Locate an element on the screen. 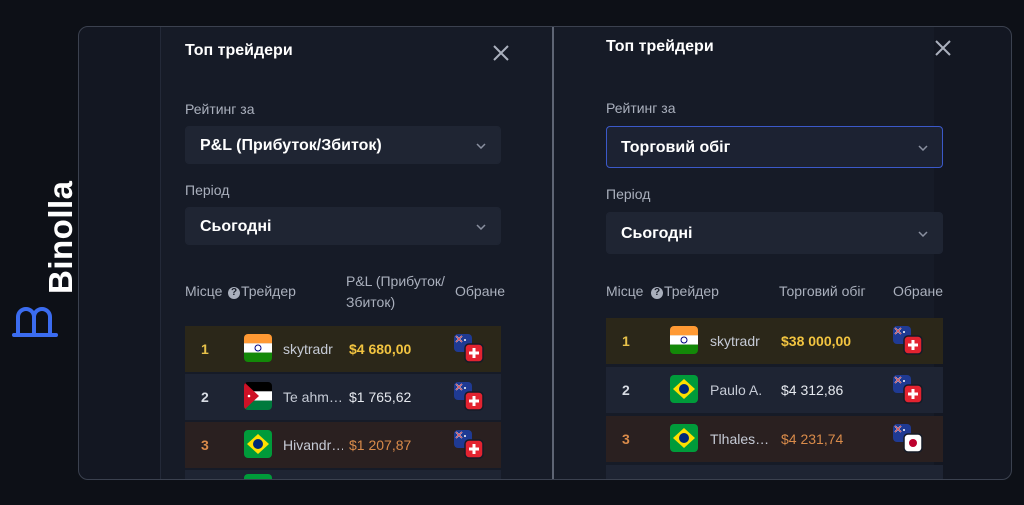 This screenshot has width=1024, height=505. volume-value: $38 000,00 is located at coordinates (816, 341).